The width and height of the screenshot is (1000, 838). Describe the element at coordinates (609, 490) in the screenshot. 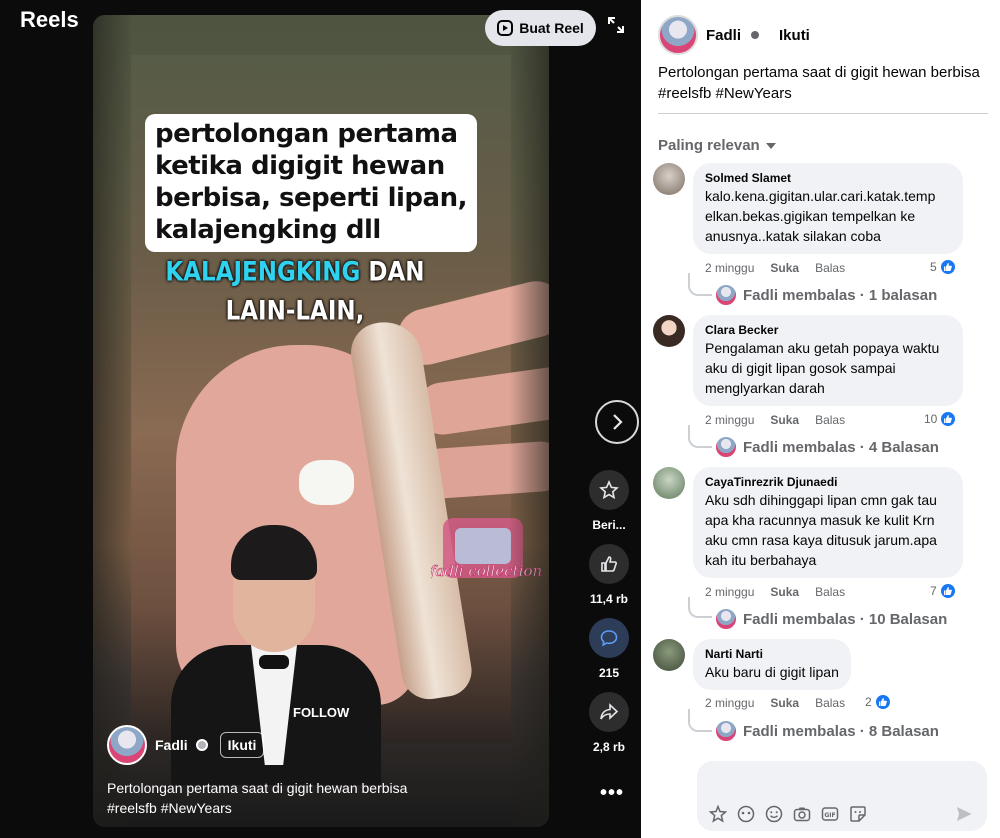

I see `star-icon` at that location.